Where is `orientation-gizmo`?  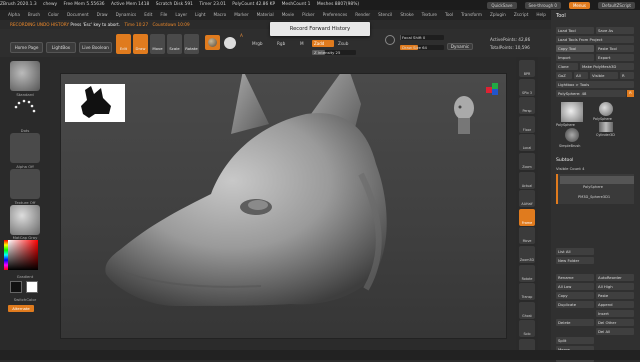 orientation-gizmo is located at coordinates (493, 90).